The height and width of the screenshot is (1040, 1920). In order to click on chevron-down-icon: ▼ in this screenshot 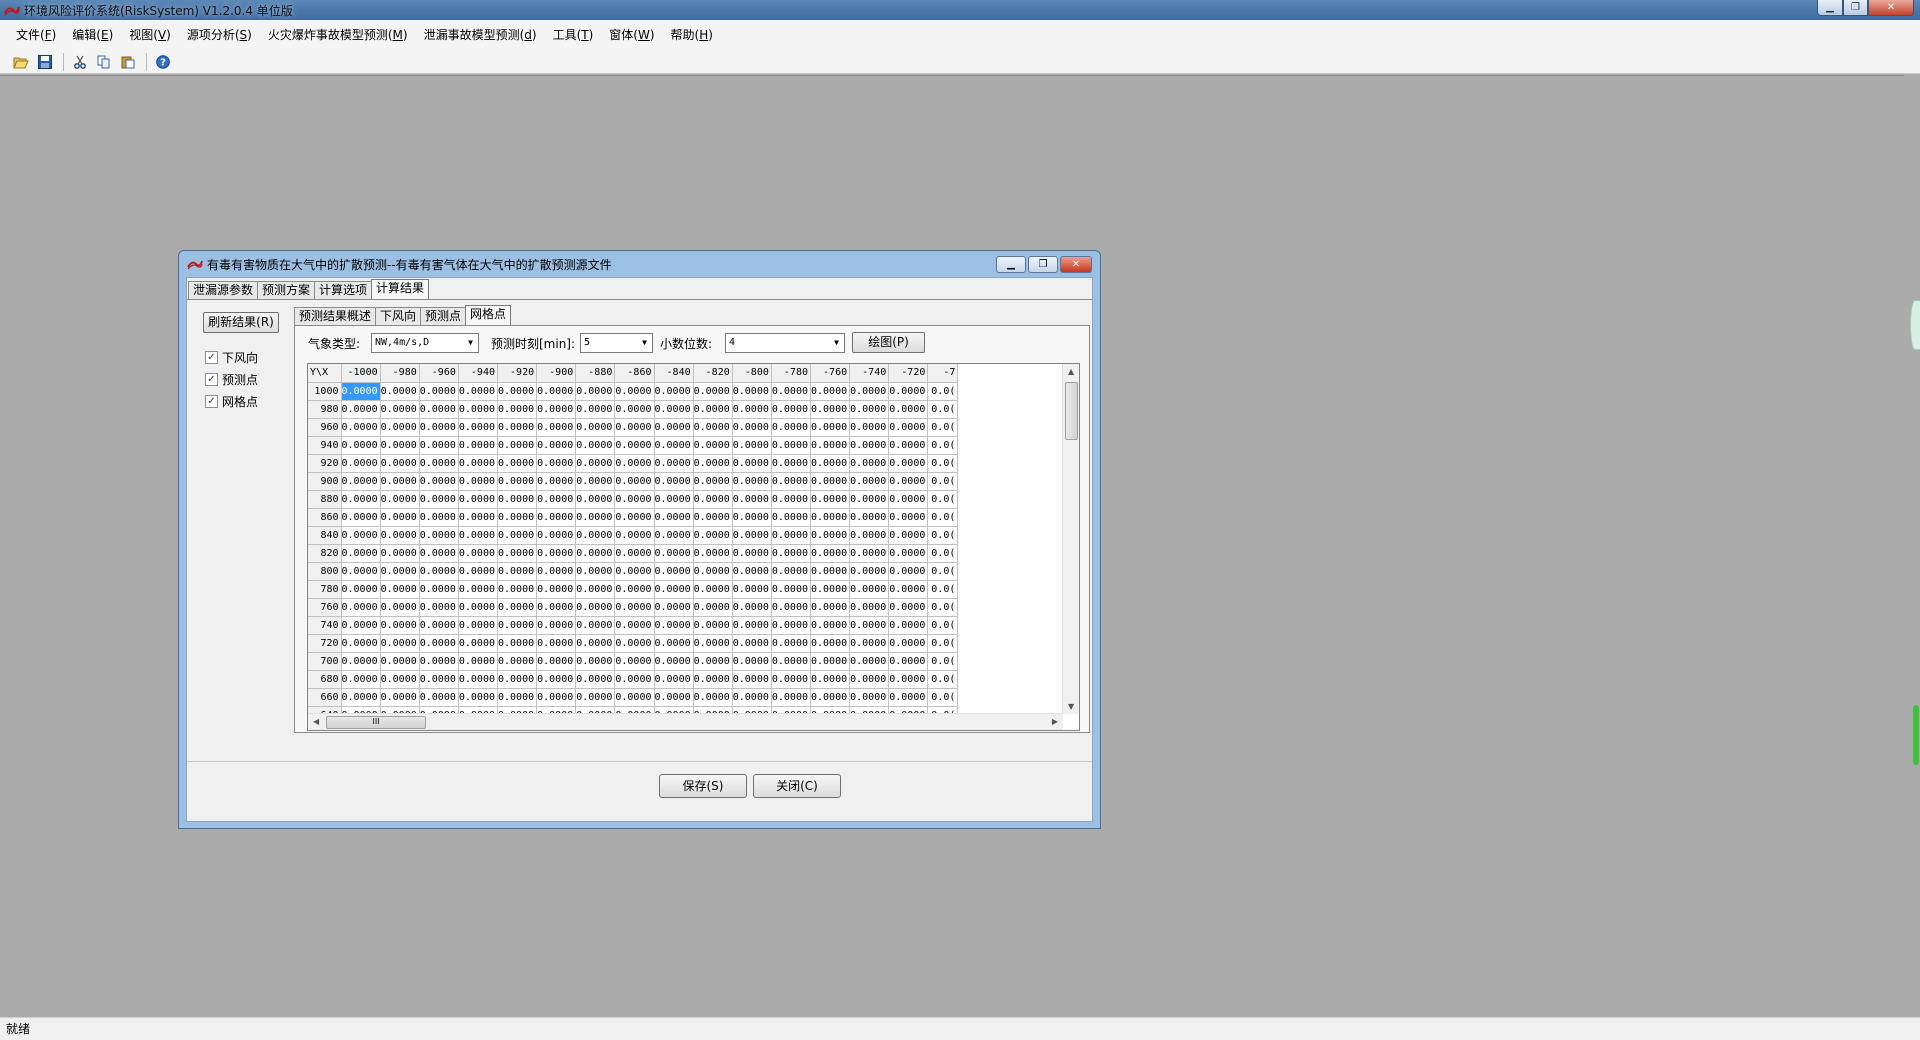, I will do `click(470, 343)`.